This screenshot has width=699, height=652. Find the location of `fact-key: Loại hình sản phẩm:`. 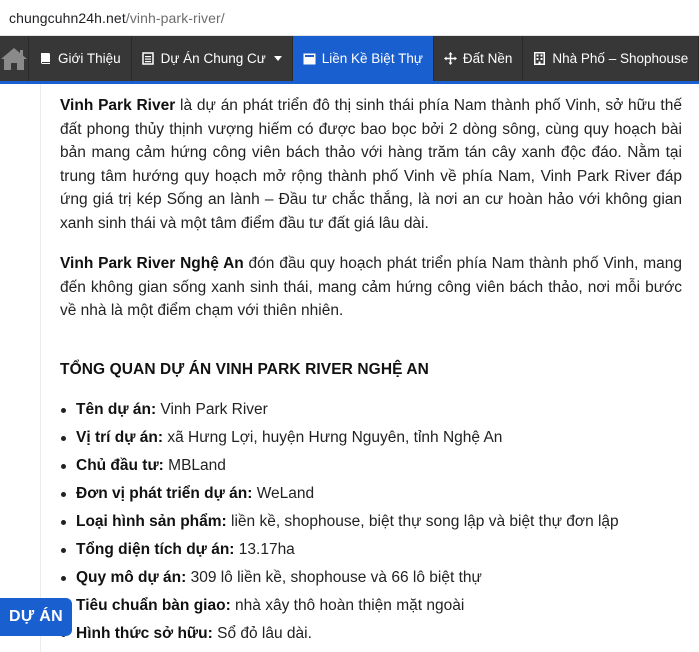

fact-key: Loại hình sản phẩm: is located at coordinates (151, 521).